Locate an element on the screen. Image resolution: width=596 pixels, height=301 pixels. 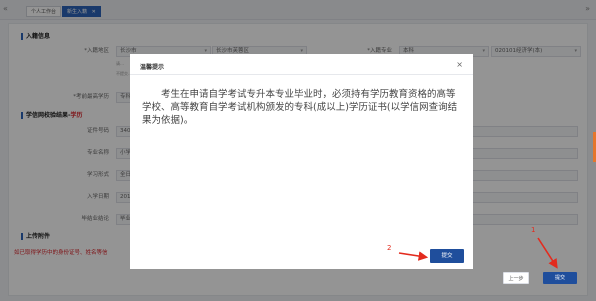
submit-button: 提交 is located at coordinates (560, 278).